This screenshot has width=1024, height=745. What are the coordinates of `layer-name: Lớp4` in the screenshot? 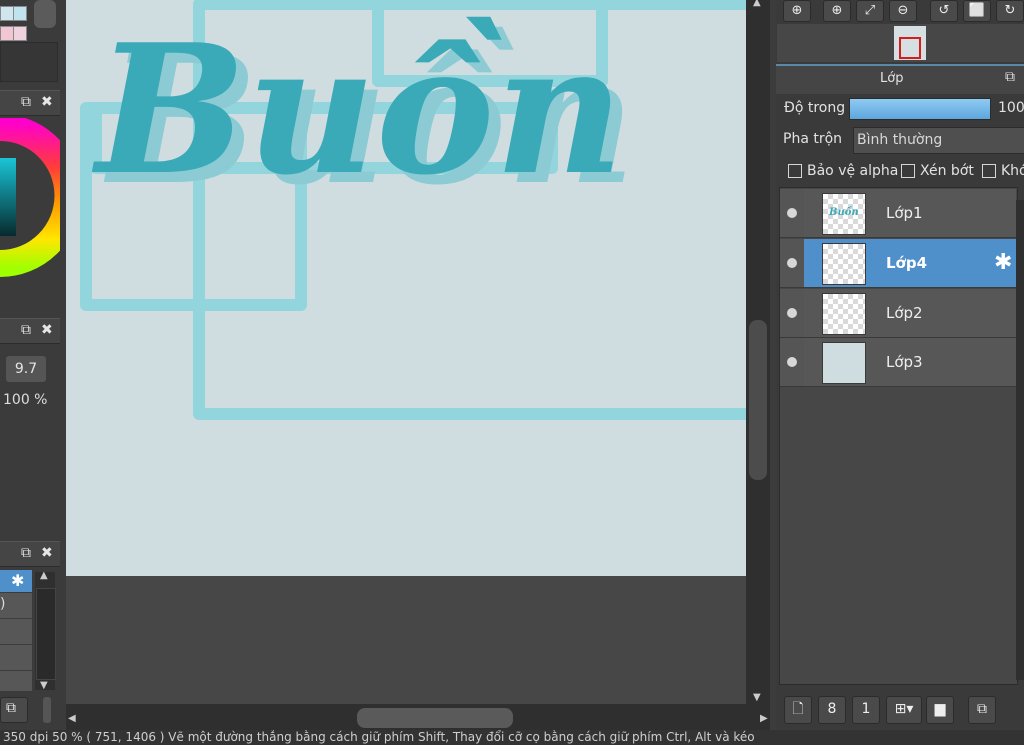 It's located at (907, 263).